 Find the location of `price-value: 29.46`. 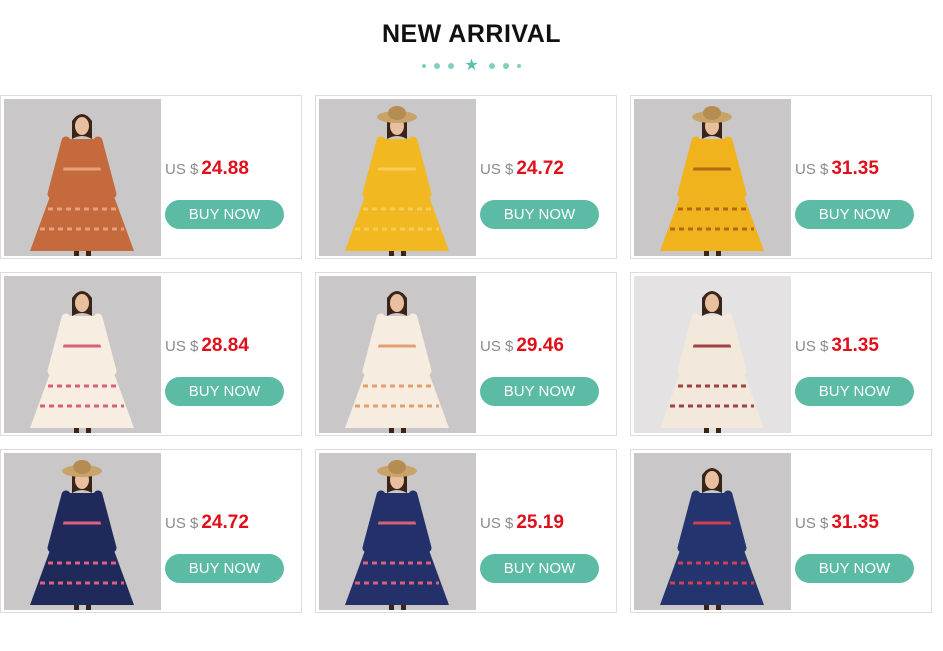

price-value: 29.46 is located at coordinates (540, 345).